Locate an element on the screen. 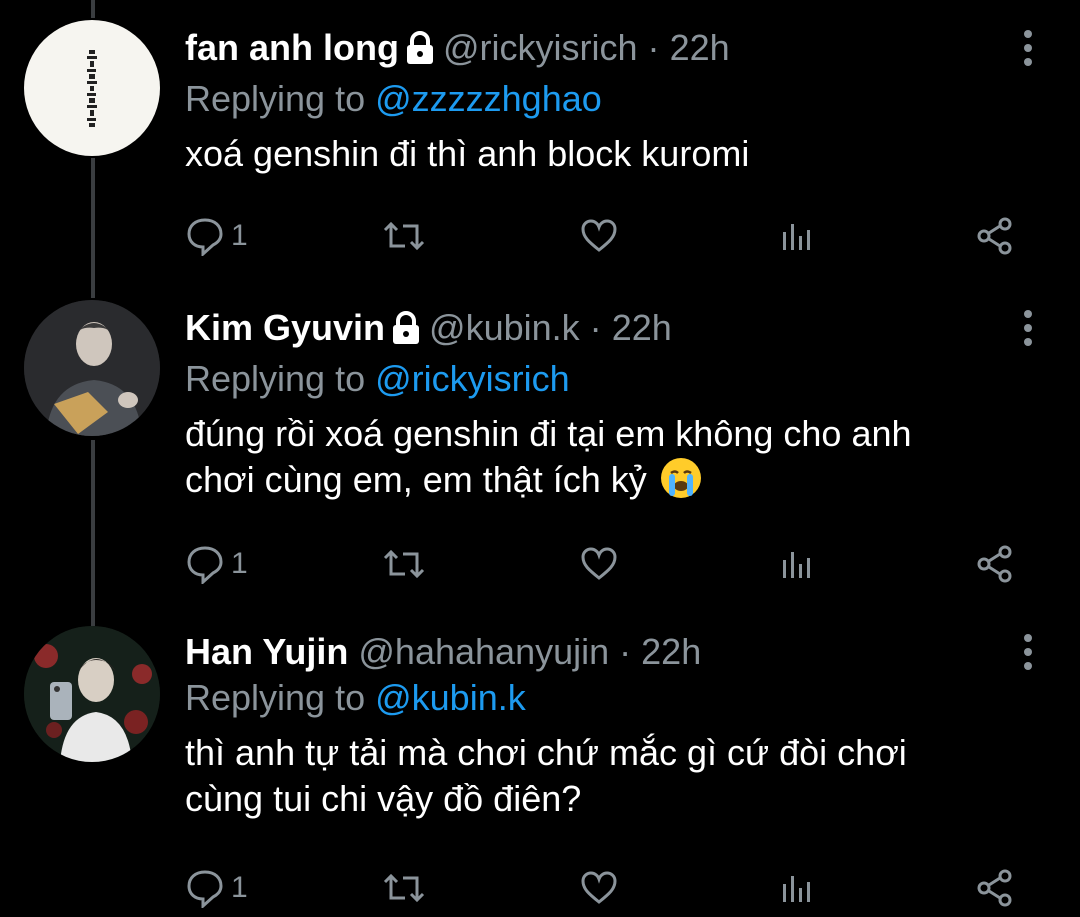 The image size is (1080, 917). display-name: fan anh long is located at coordinates (292, 47).